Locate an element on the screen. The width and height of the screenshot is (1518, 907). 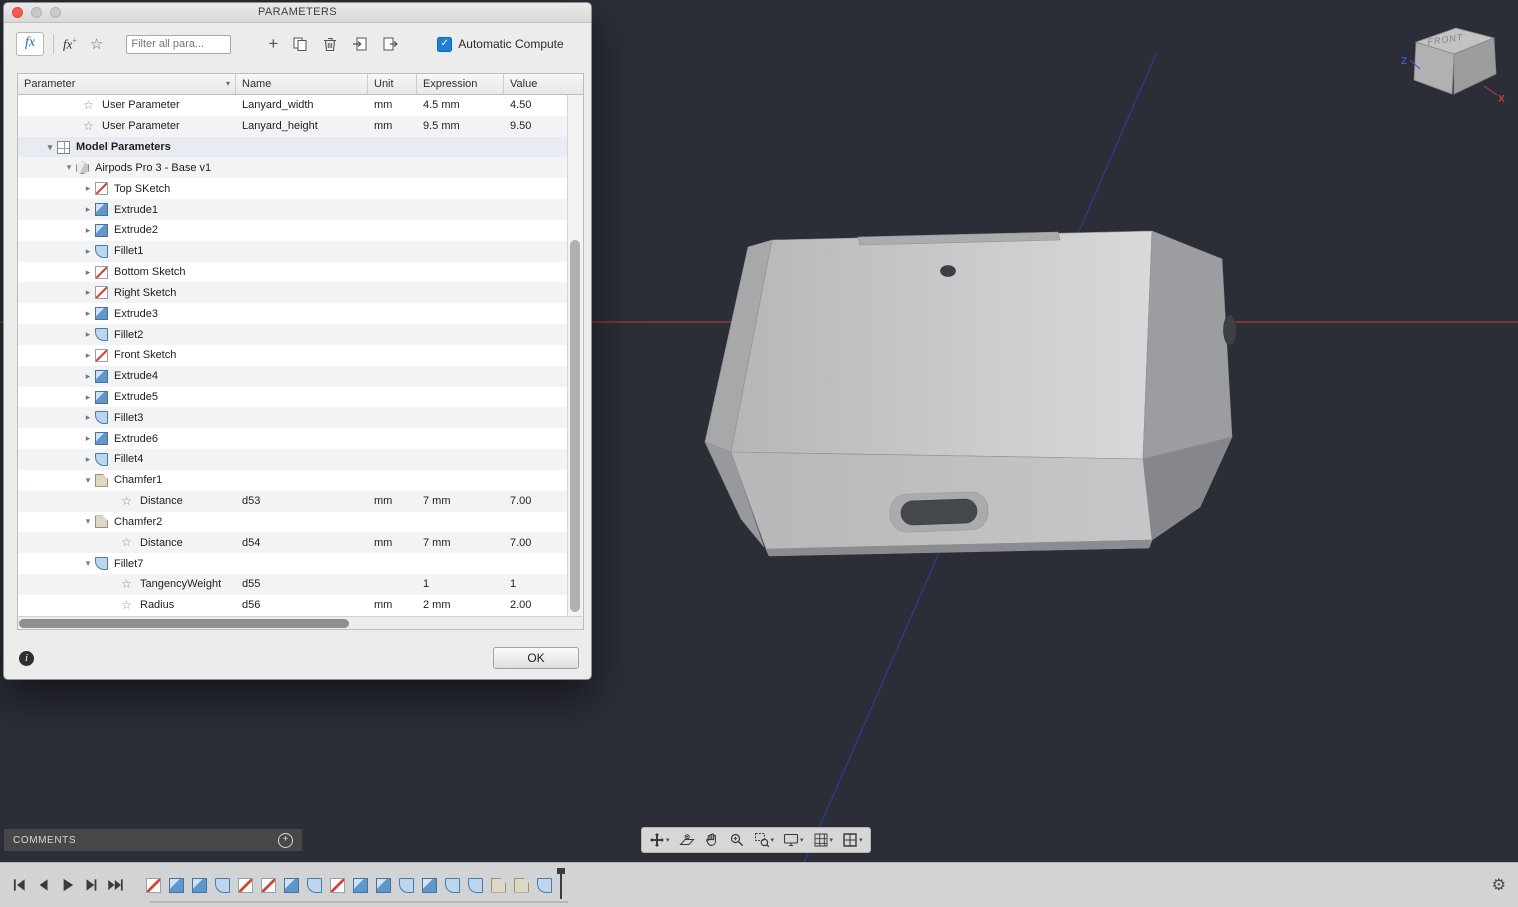
play-button is located at coordinates (67, 885).